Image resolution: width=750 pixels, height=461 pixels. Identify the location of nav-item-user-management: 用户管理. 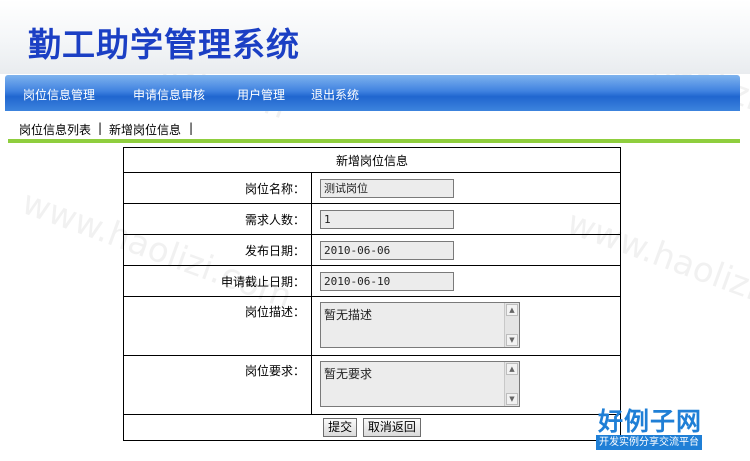
(261, 94).